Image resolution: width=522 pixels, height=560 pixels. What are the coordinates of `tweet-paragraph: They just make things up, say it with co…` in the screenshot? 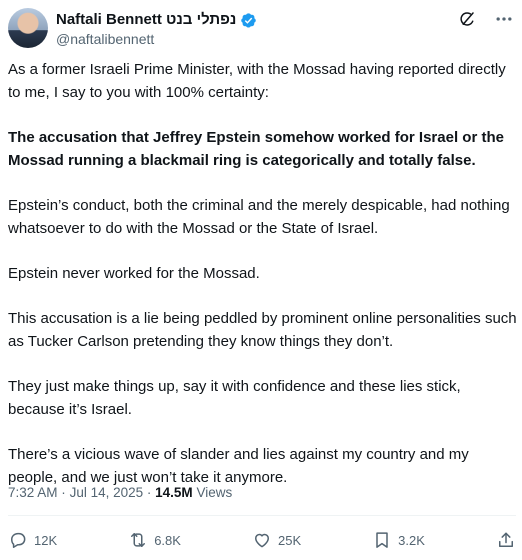 It's located at (234, 398).